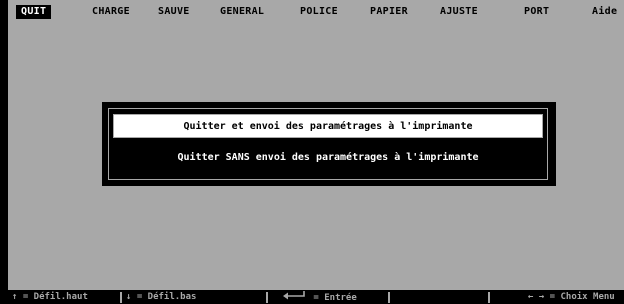  I want to click on menu-item-sauve: SAUVE, so click(174, 12).